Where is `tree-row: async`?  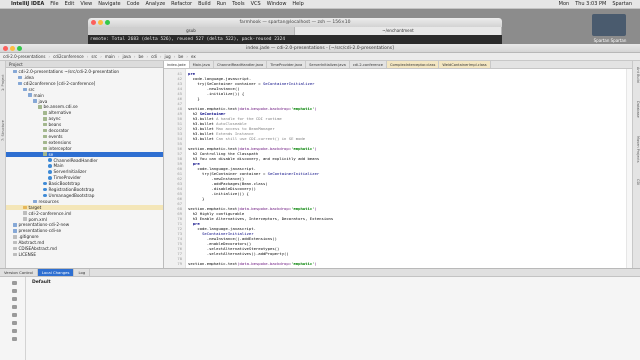
tree-row: async is located at coordinates (84, 119).